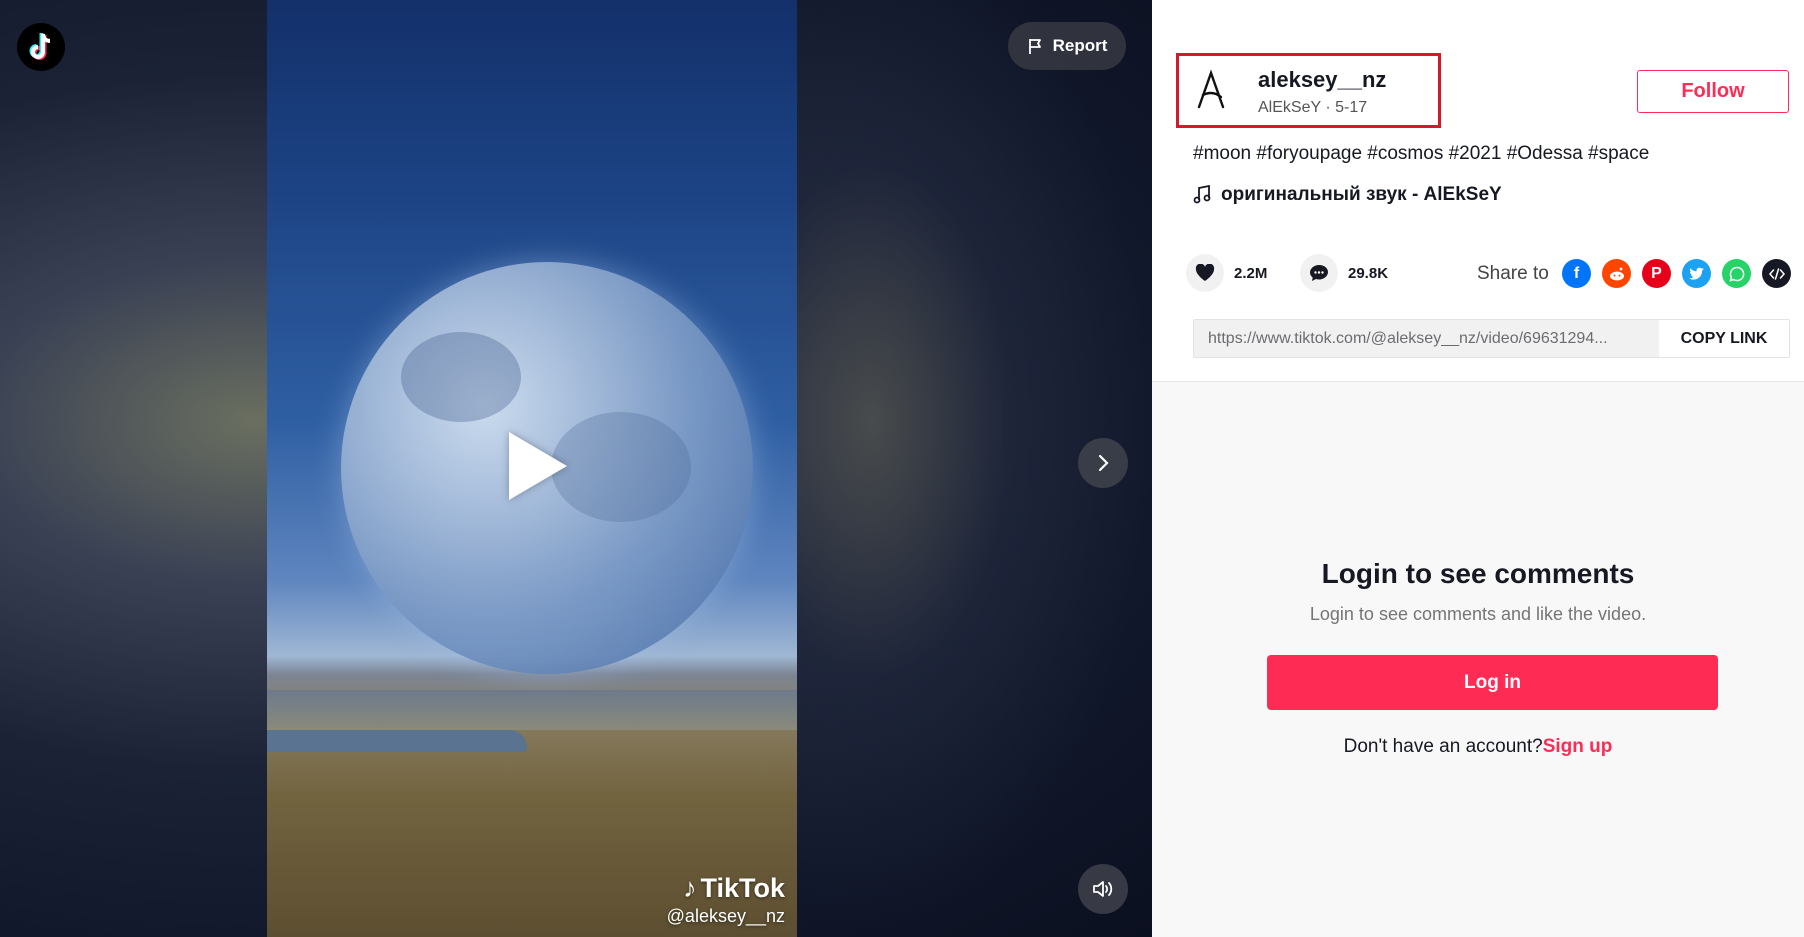 The image size is (1804, 937). Describe the element at coordinates (1696, 273) in the screenshot. I see `twitter-icon` at that location.